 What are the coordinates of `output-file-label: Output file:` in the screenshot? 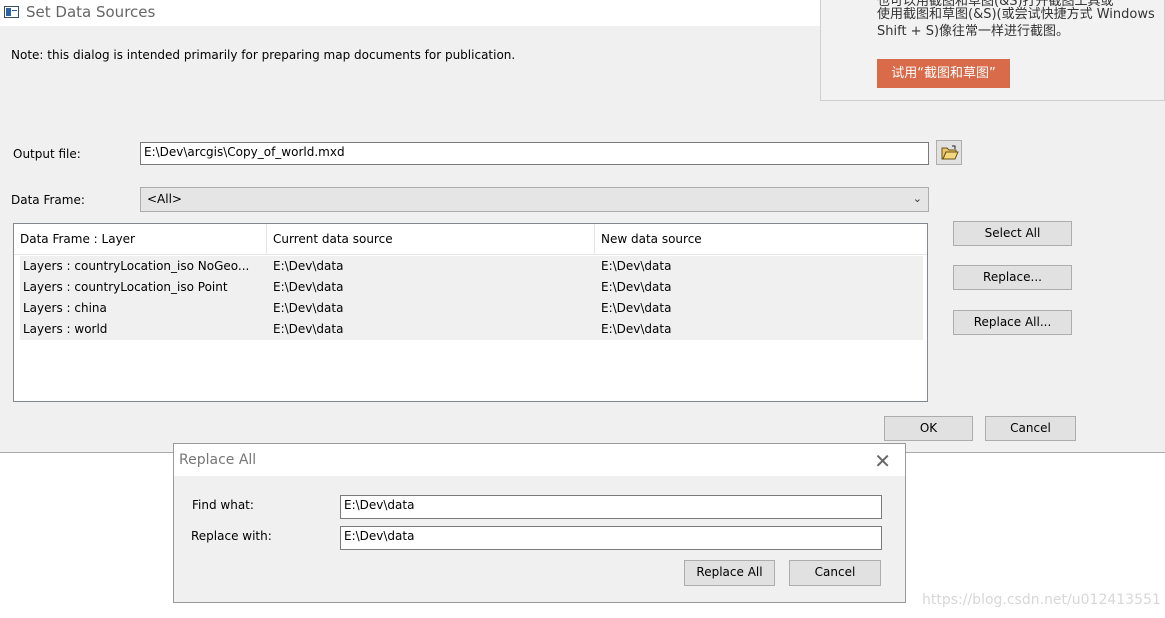 It's located at (47, 154).